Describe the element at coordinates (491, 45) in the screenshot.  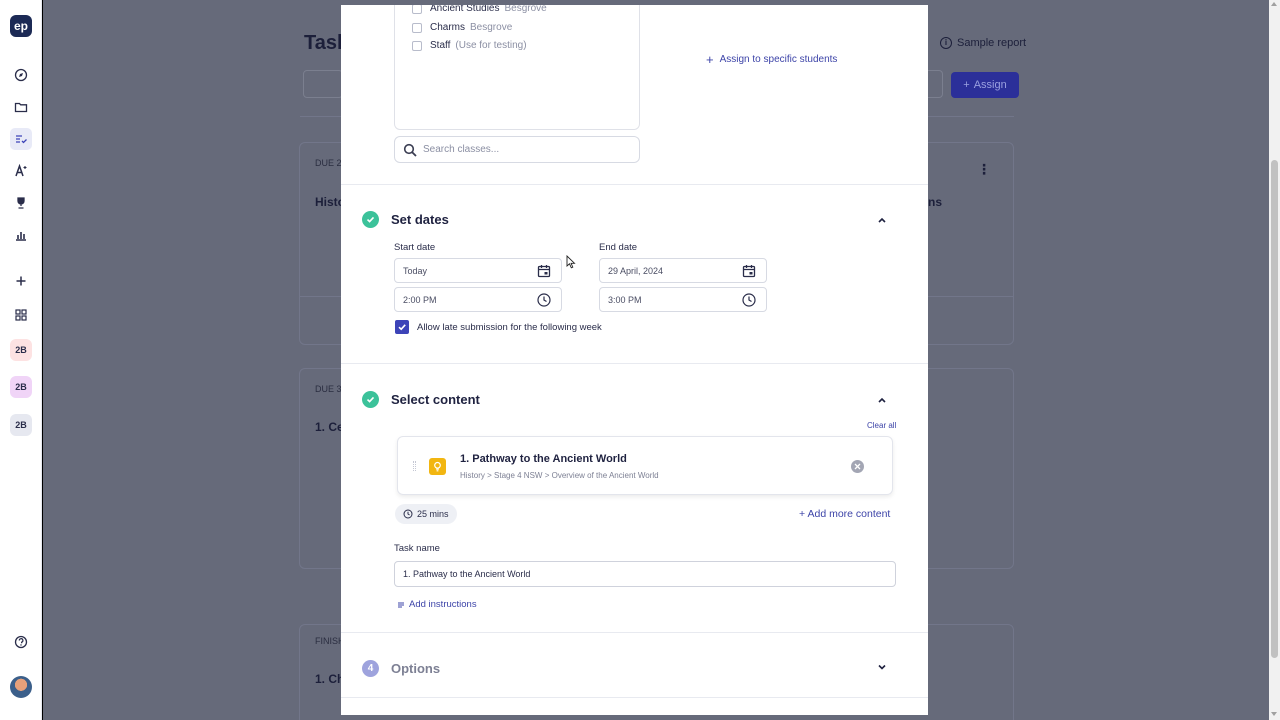
I see `class-school: (Use for testing)` at that location.